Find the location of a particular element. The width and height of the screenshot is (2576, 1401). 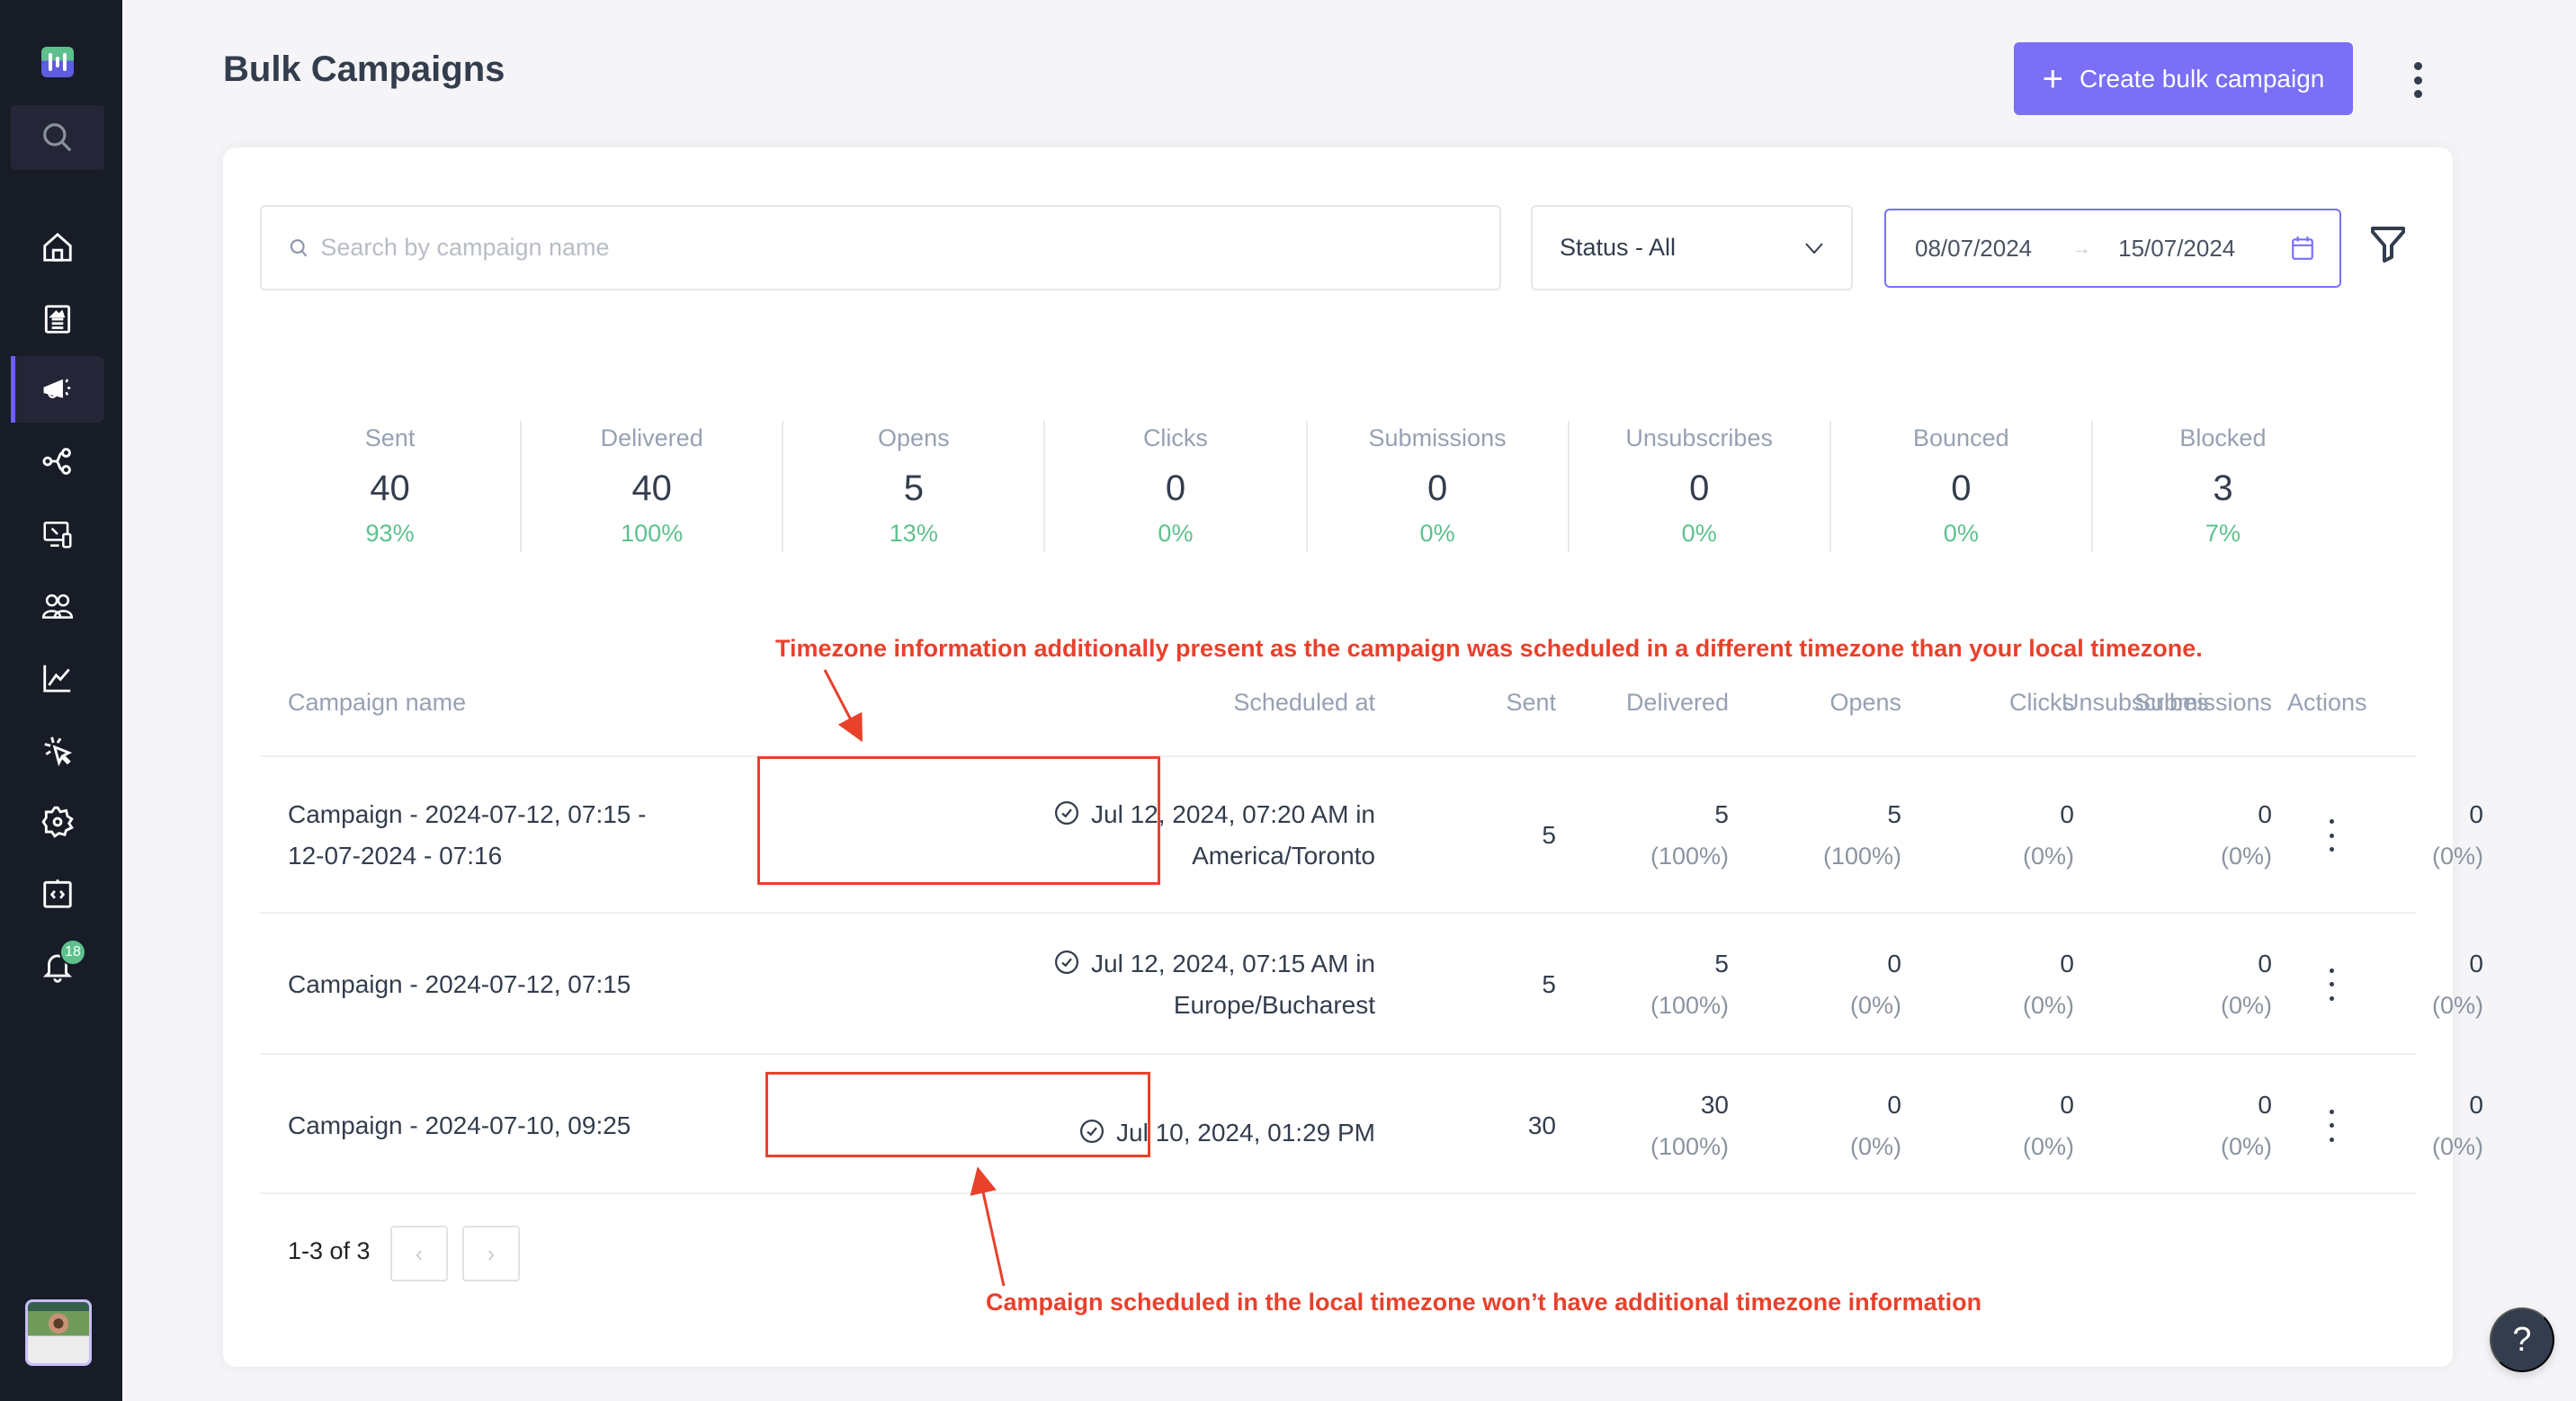

sidebar-item-contacts is located at coordinates (57, 606).